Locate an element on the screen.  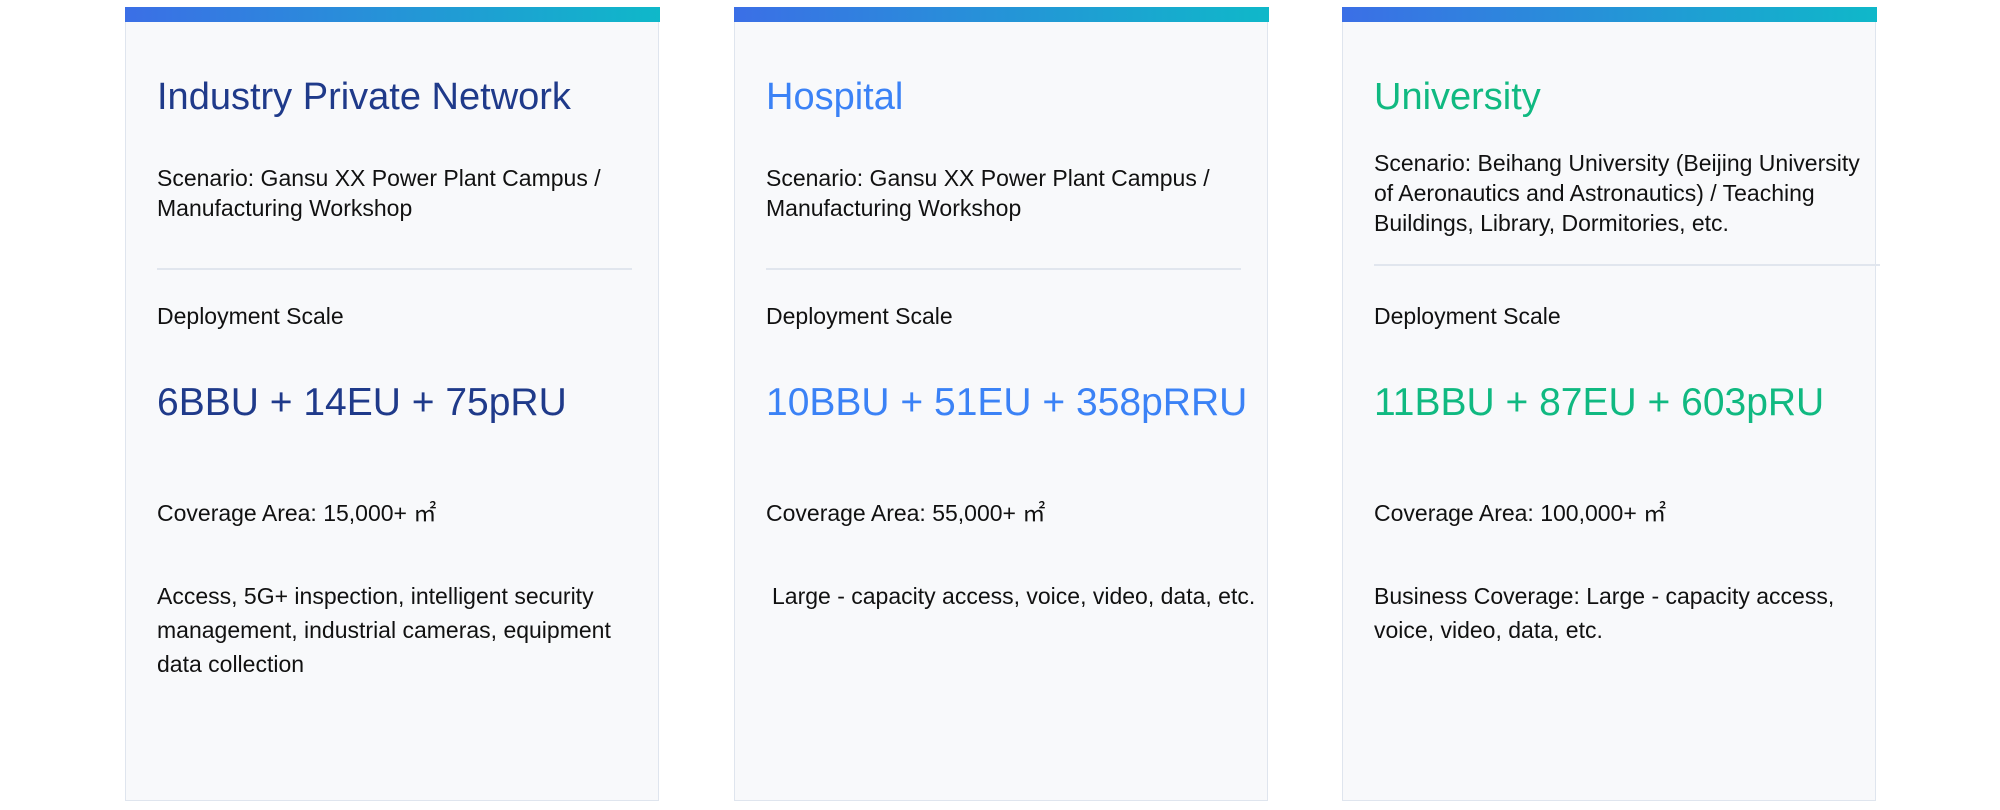
coverage-area: Coverage Area: 15,000+ ㎡ is located at coordinates (297, 513).